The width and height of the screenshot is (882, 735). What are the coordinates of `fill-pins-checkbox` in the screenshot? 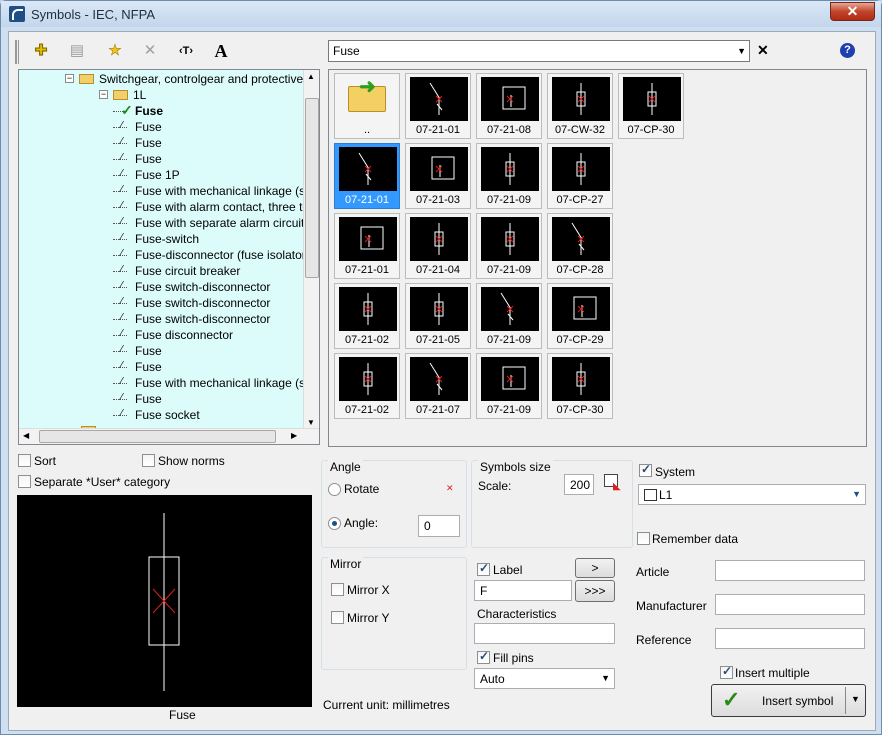 It's located at (483, 656).